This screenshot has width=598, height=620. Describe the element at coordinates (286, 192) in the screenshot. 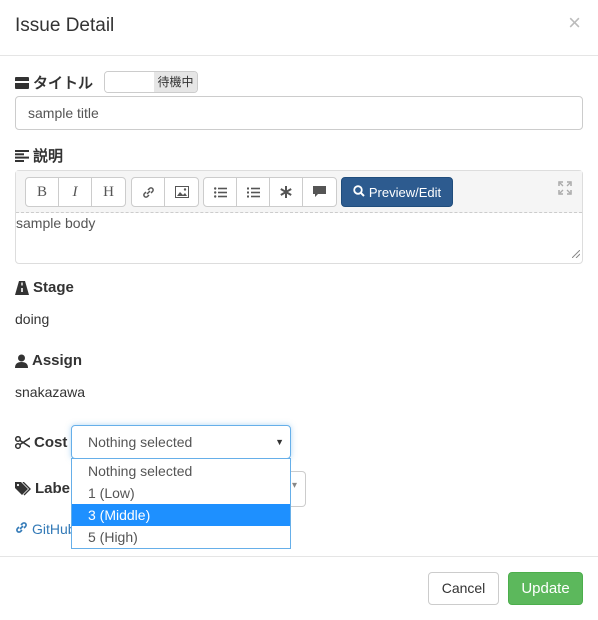

I see `asterisk-icon` at that location.